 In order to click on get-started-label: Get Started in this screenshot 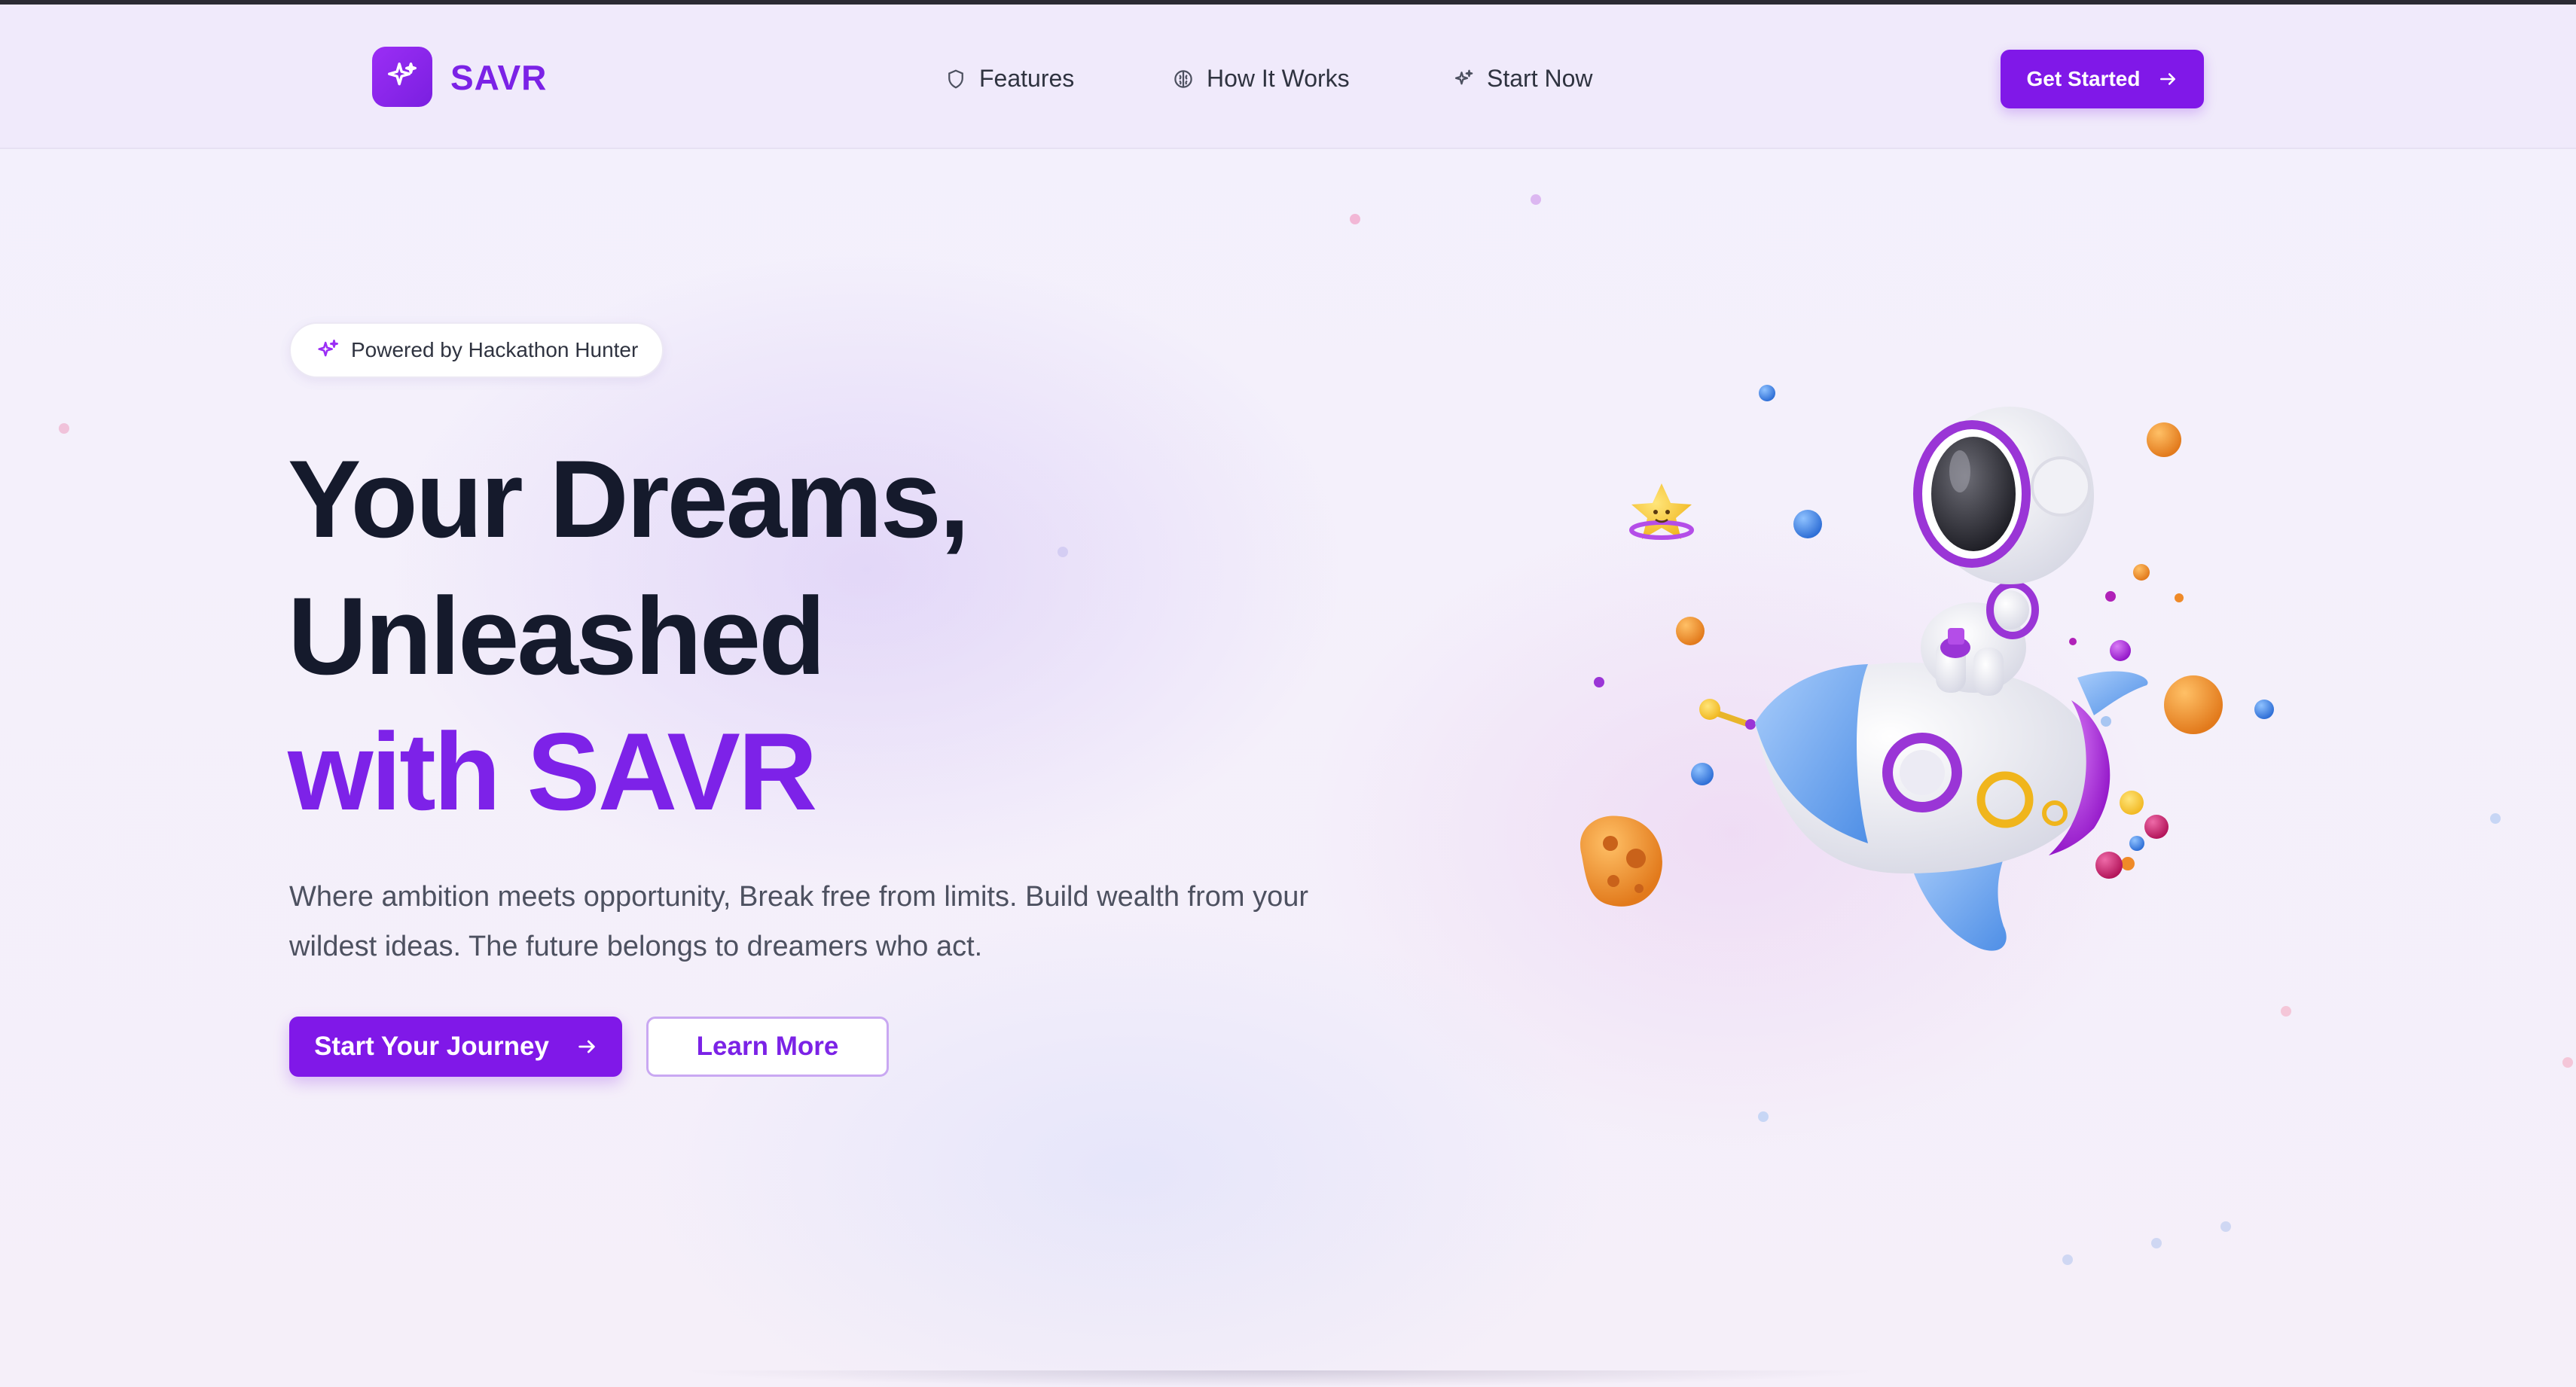, I will do `click(2084, 78)`.